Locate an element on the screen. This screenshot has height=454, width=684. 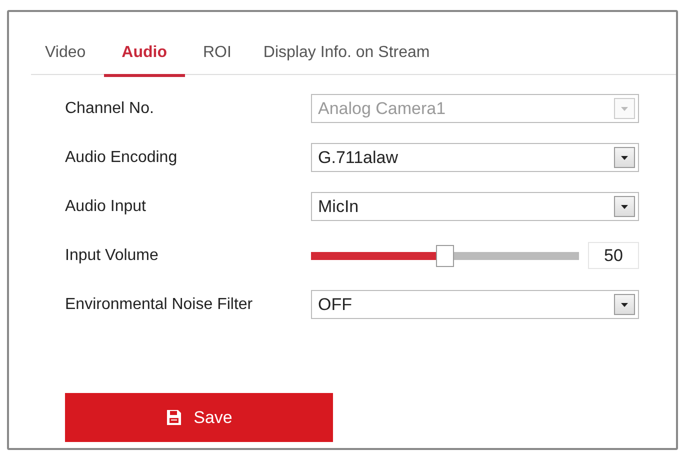
volume-slider is located at coordinates (445, 255).